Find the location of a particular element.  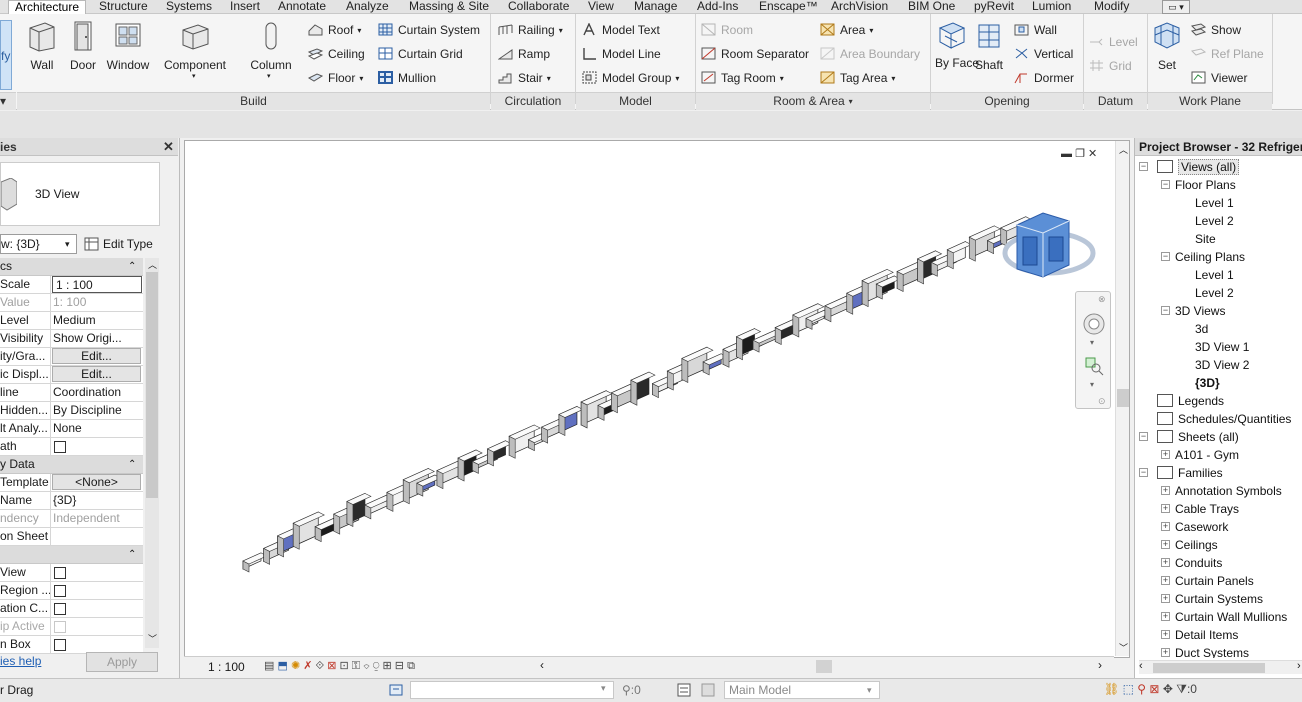

property-row: Value 1: 100 is located at coordinates (71, 303).